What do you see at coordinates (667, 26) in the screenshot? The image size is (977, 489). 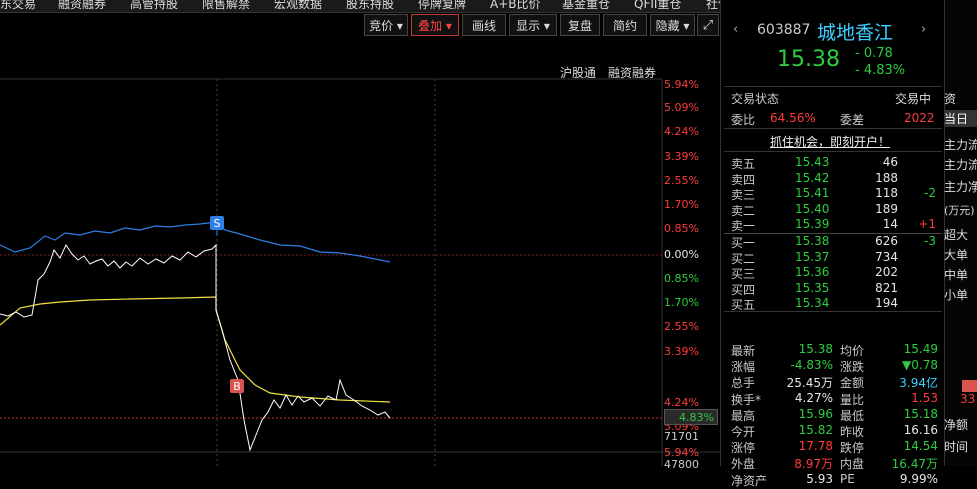 I see `hide-label: 隐藏` at bounding box center [667, 26].